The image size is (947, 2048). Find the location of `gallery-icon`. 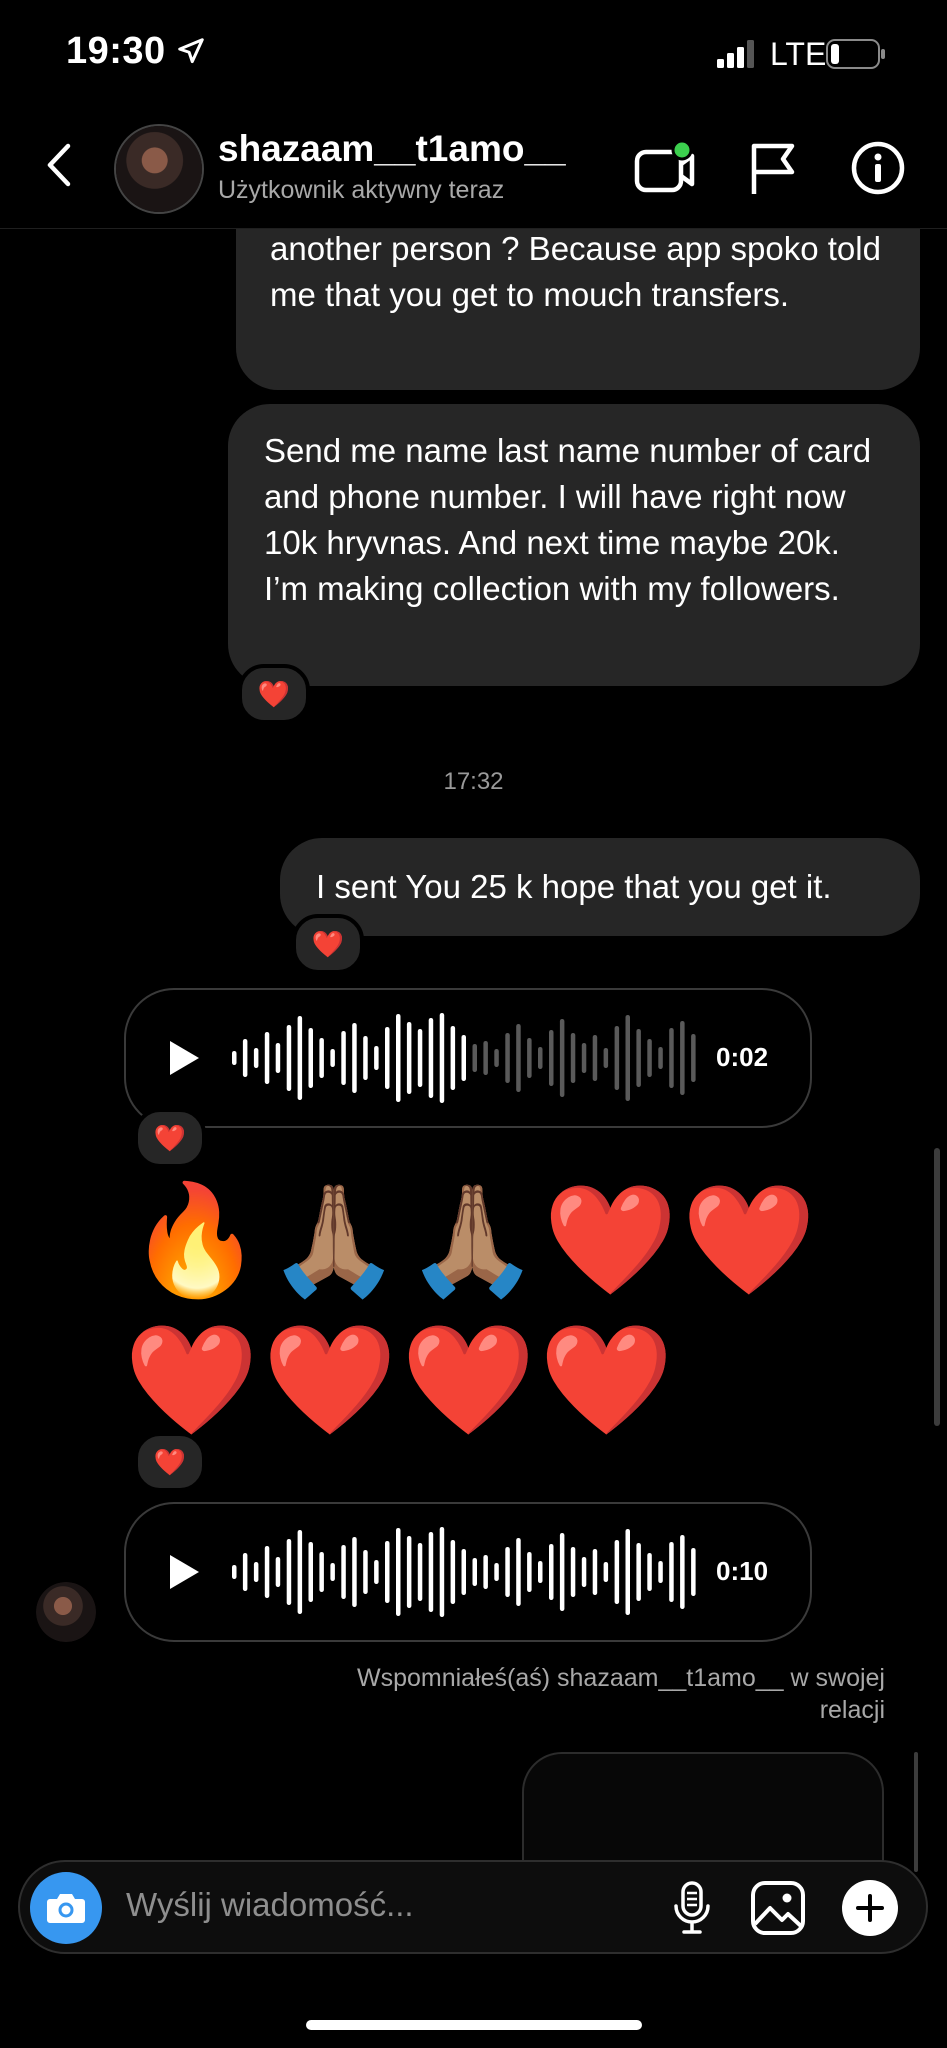

gallery-icon is located at coordinates (778, 1908).